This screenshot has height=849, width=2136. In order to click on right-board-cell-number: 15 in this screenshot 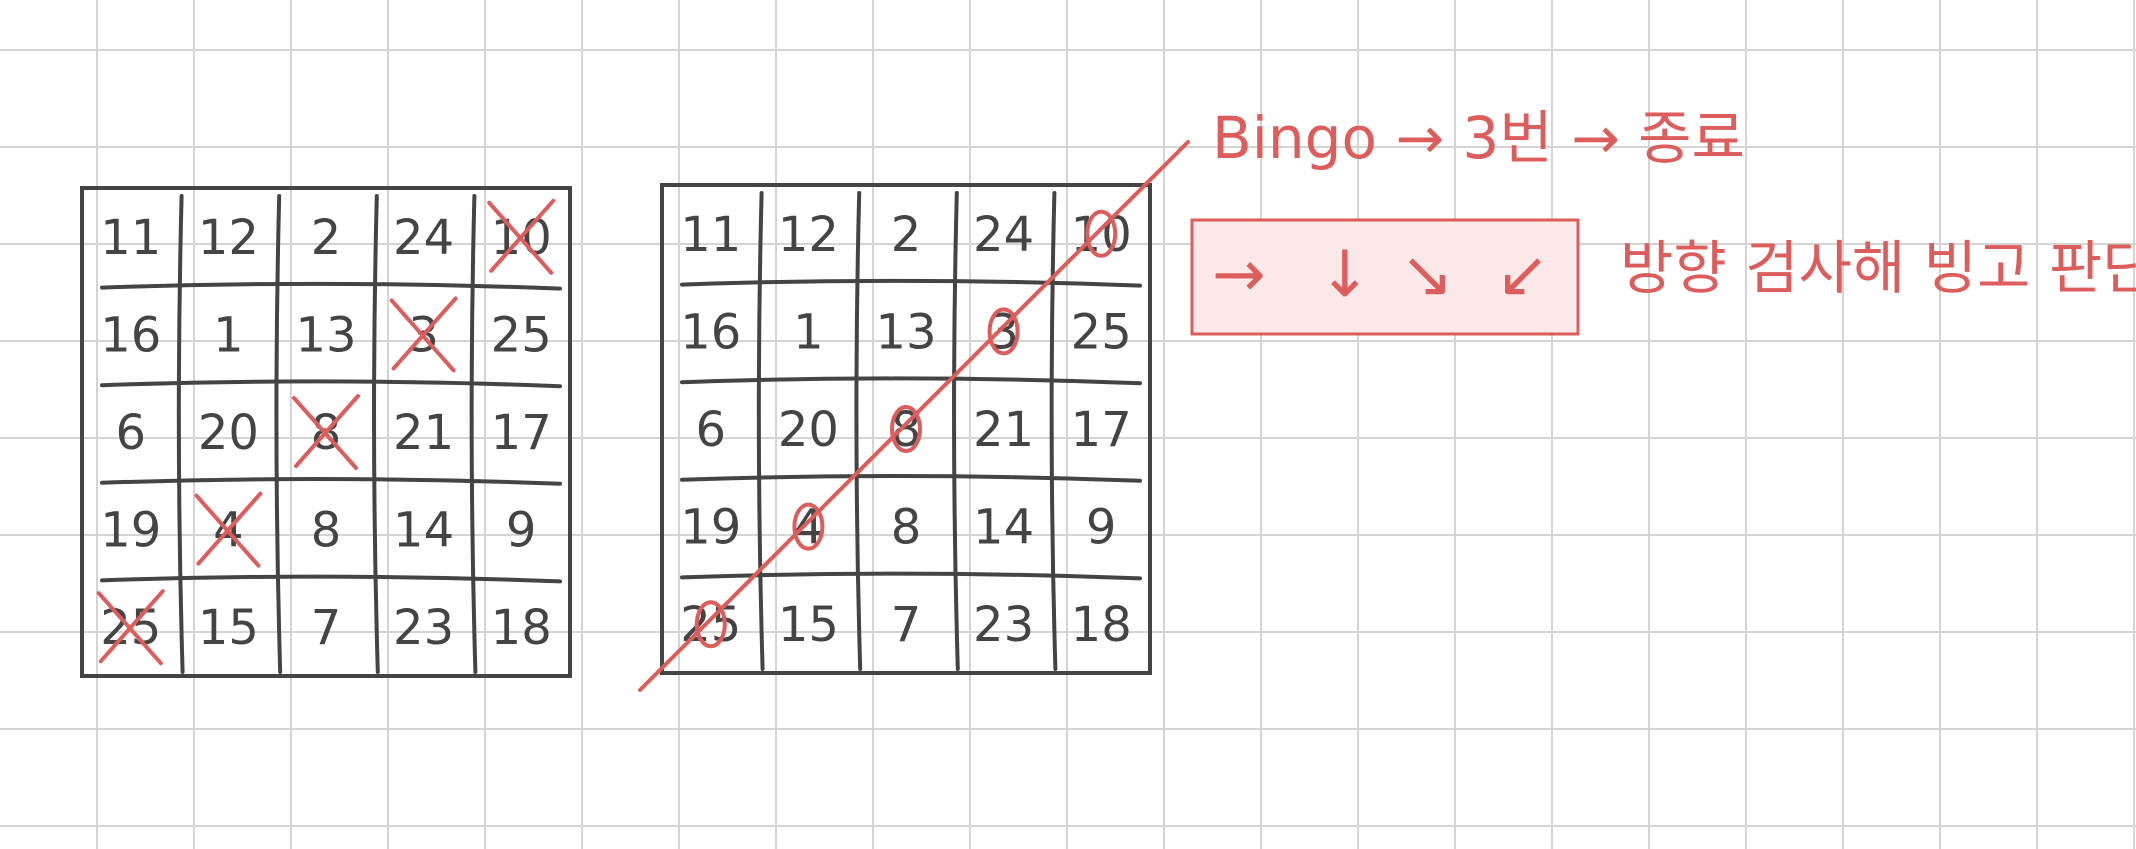, I will do `click(808, 625)`.